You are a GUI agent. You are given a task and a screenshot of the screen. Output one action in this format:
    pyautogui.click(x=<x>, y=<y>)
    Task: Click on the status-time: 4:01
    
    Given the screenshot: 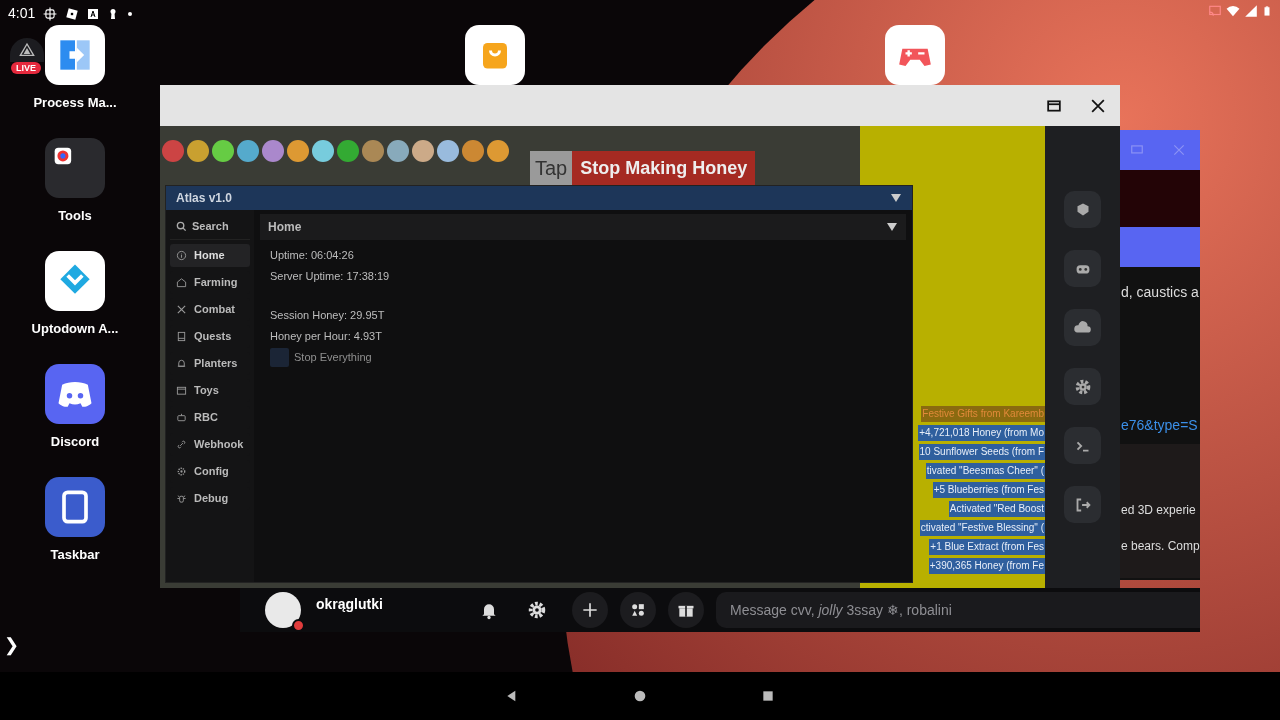 What is the action you would take?
    pyautogui.click(x=22, y=13)
    